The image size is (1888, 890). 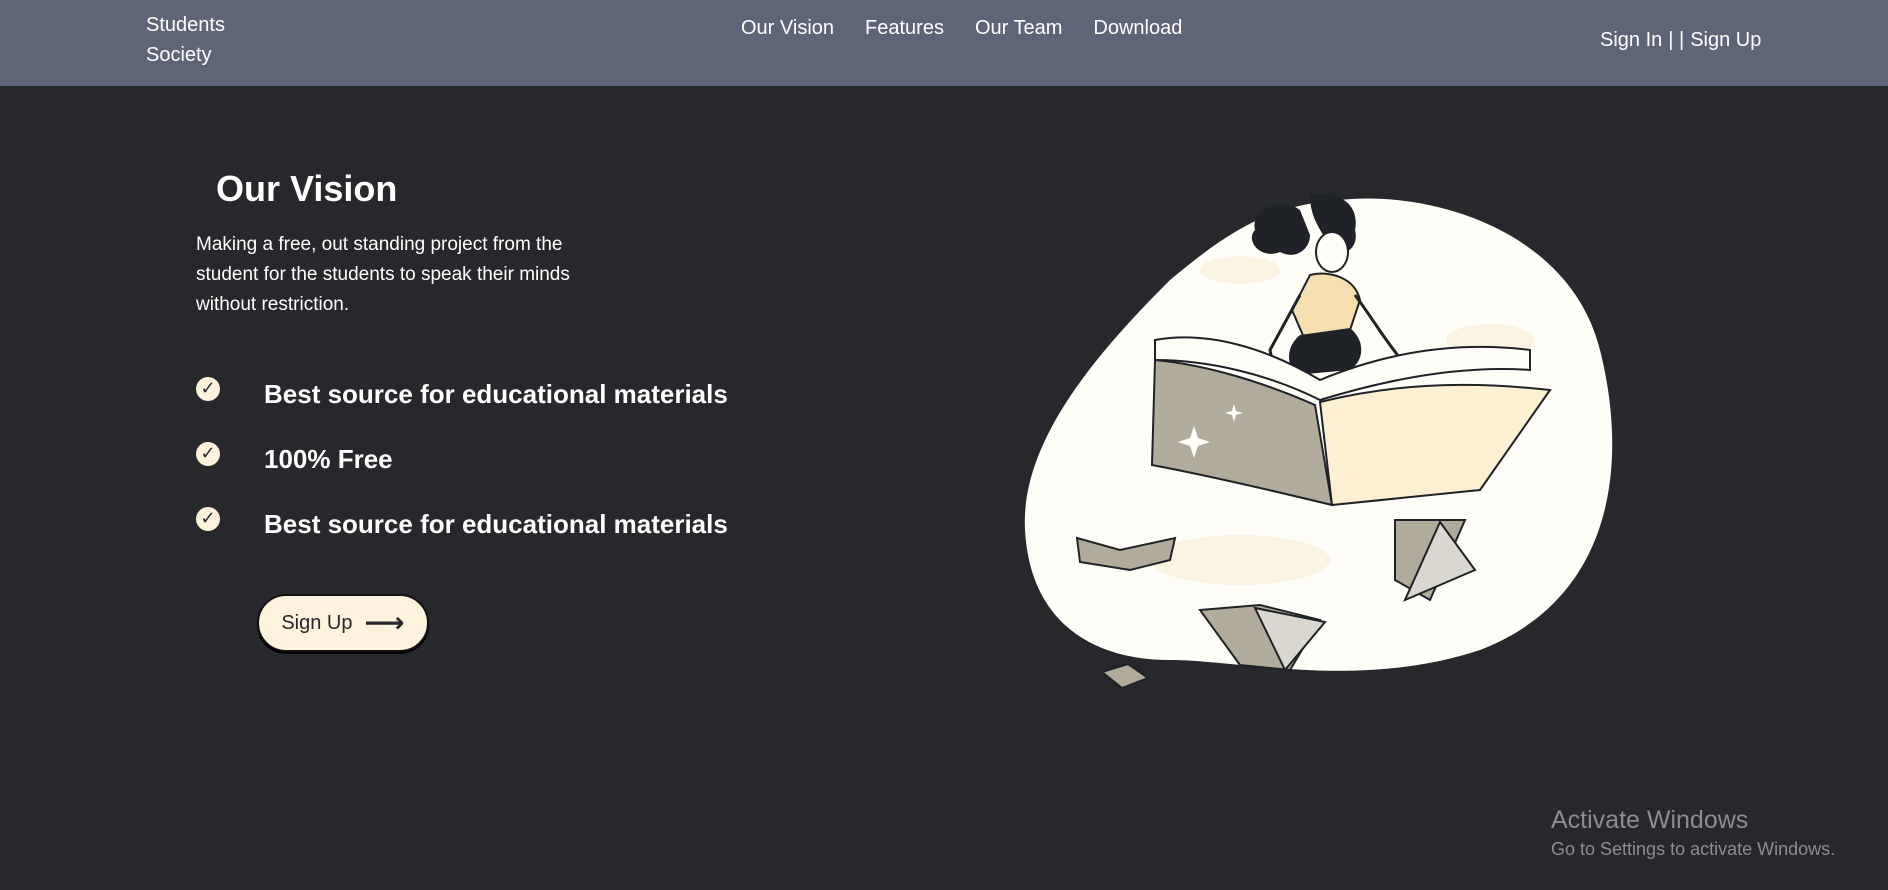 What do you see at coordinates (1693, 849) in the screenshot?
I see `watermark-subtitle: Go to Settings to activate Windows.` at bounding box center [1693, 849].